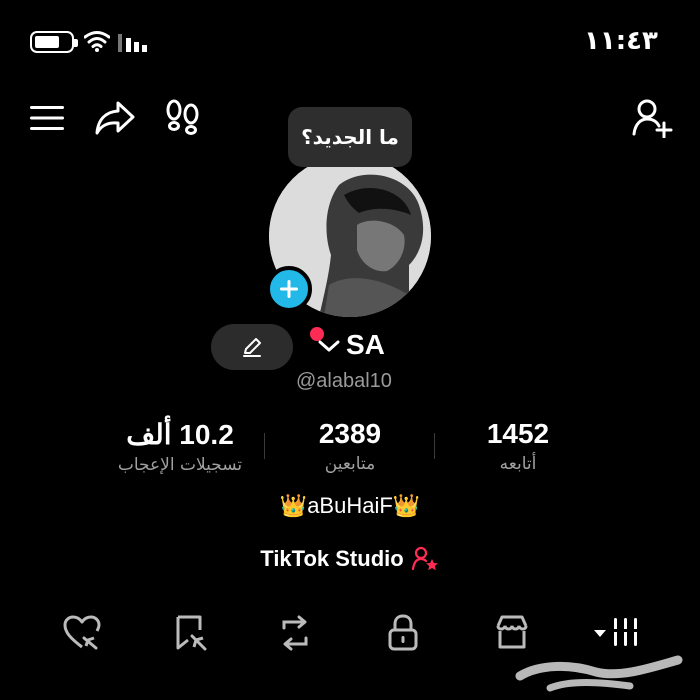  I want to click on following-stat: 1452 أتابعه, so click(518, 446).